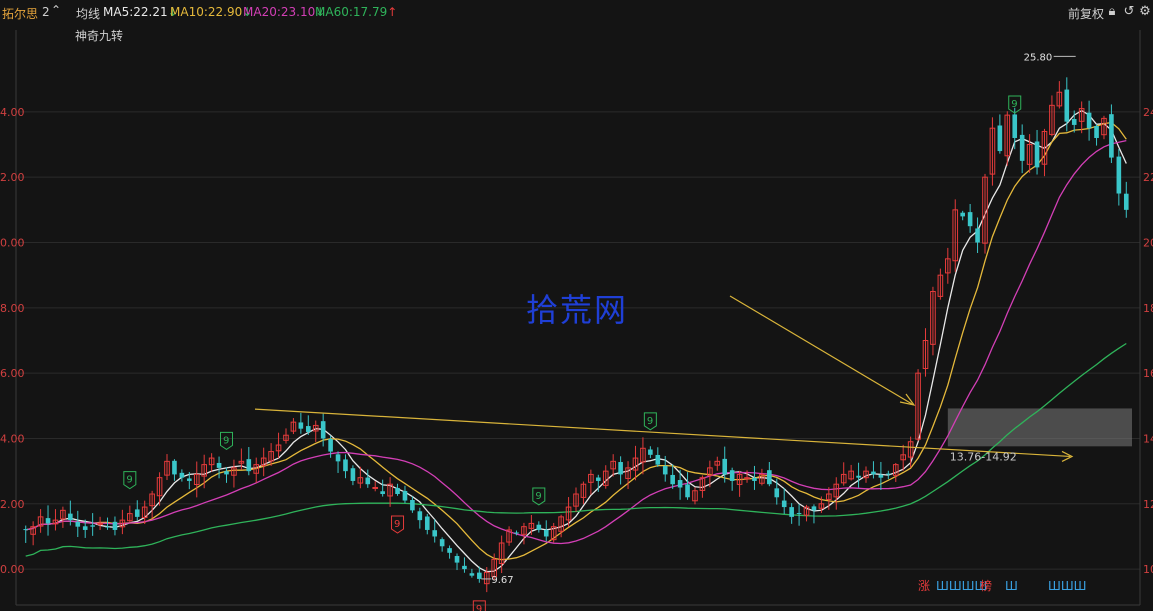  What do you see at coordinates (986, 585) in the screenshot?
I see `bottom-mark: 榜` at bounding box center [986, 585].